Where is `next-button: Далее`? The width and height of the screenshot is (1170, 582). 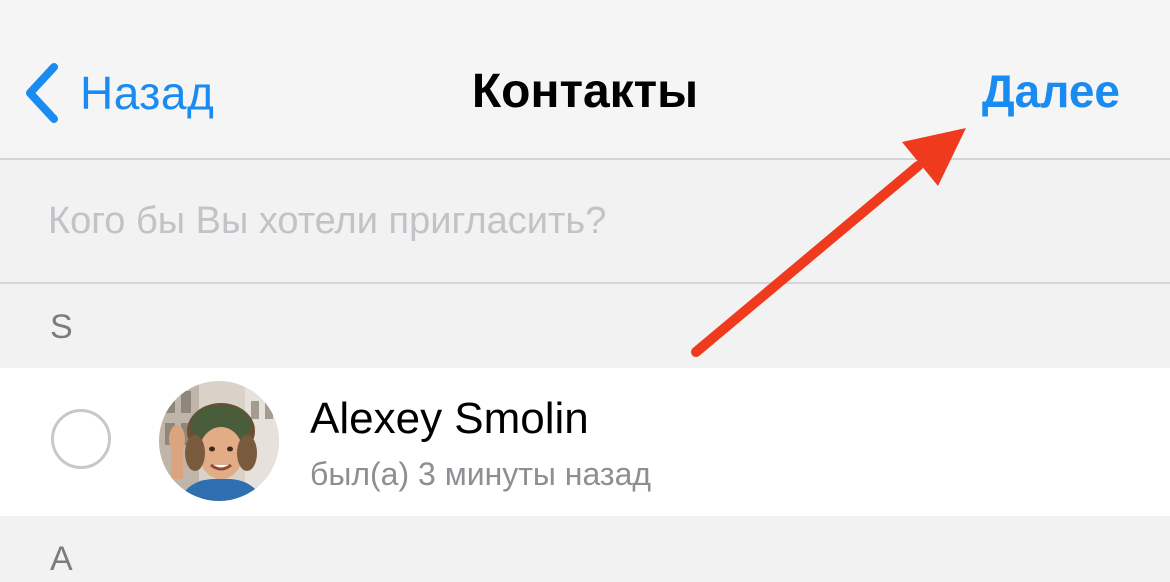 next-button: Далее is located at coordinates (1051, 91).